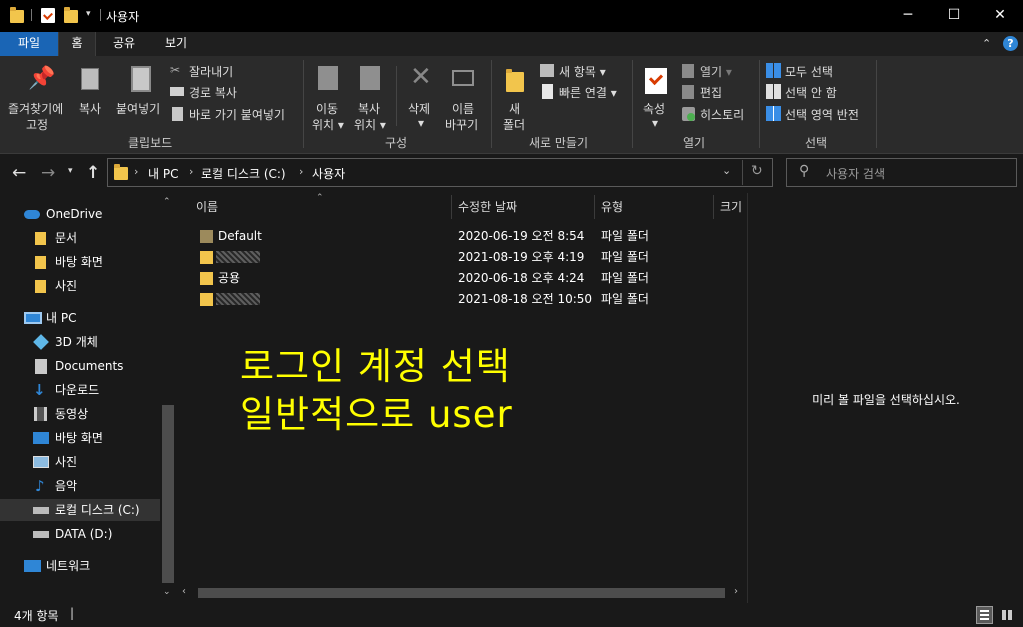  What do you see at coordinates (40, 262) in the screenshot?
I see `folder-icon` at bounding box center [40, 262].